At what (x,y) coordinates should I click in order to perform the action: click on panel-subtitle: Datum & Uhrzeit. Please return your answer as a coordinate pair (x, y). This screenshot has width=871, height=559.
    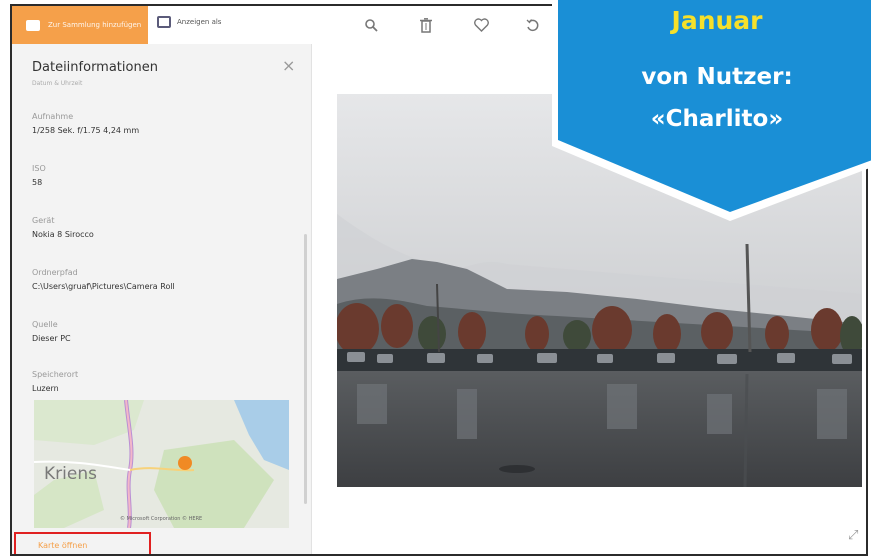
    Looking at the image, I should click on (57, 83).